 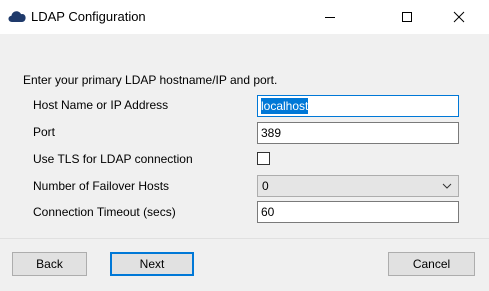 What do you see at coordinates (358, 212) in the screenshot?
I see `timeout-input: 60` at bounding box center [358, 212].